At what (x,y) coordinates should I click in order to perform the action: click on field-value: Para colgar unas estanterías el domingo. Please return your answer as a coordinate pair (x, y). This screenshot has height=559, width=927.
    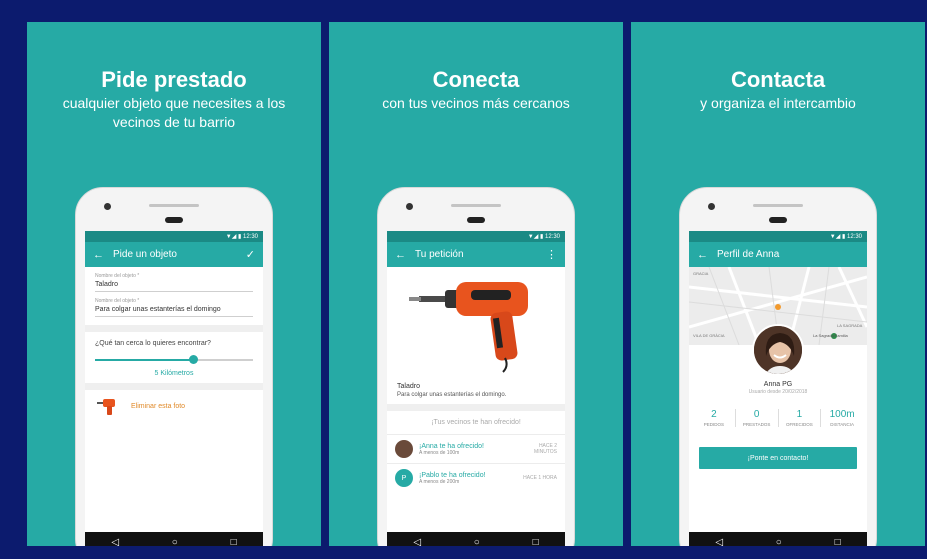
    Looking at the image, I should click on (174, 310).